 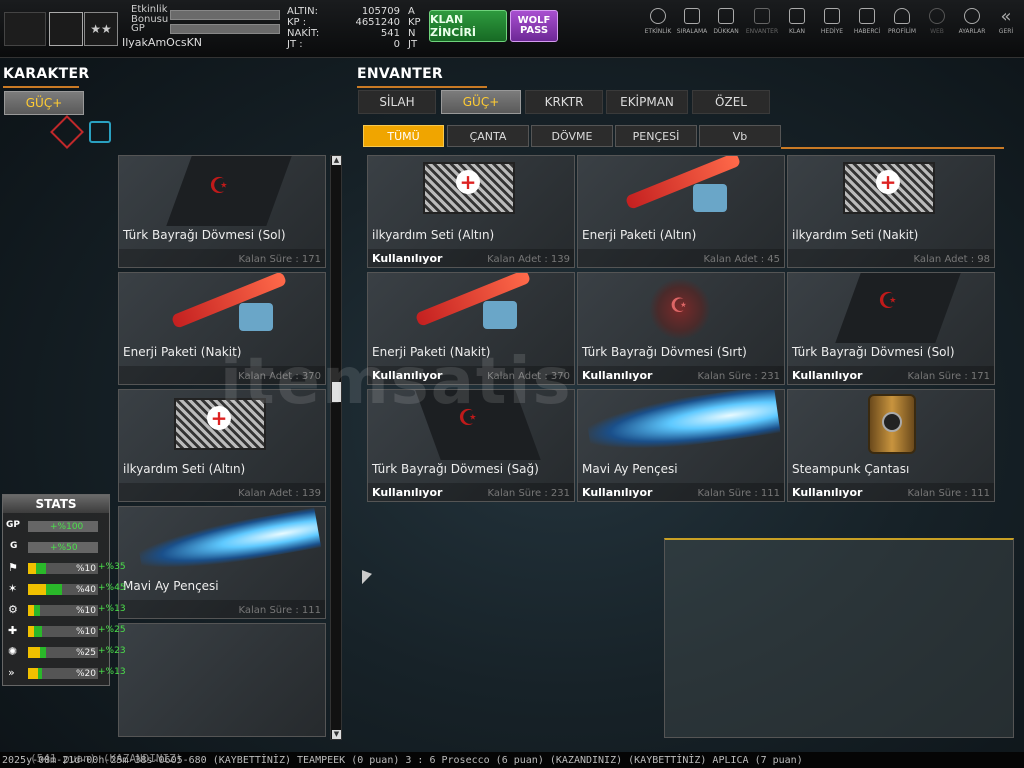 What do you see at coordinates (762, 26) in the screenshot?
I see `nav-envanter: ENVANTER` at bounding box center [762, 26].